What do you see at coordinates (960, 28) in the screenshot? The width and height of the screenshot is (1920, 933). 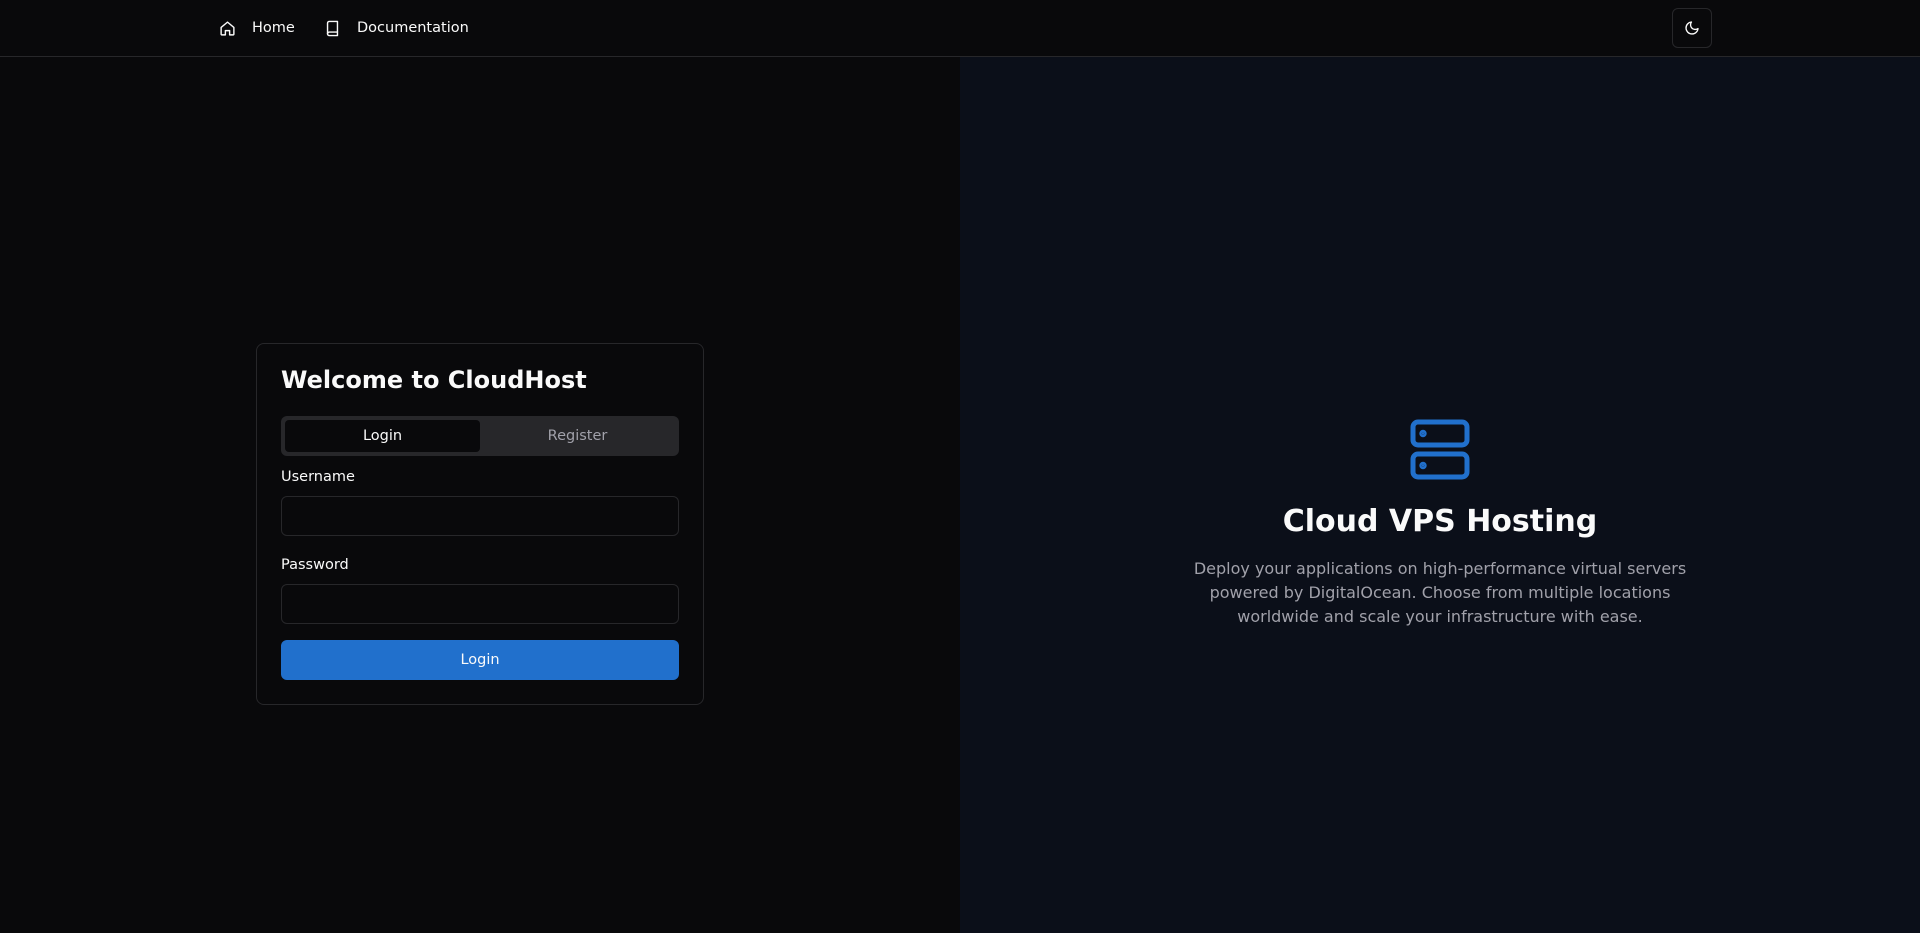 I see `top-nav: Home Documentation` at bounding box center [960, 28].